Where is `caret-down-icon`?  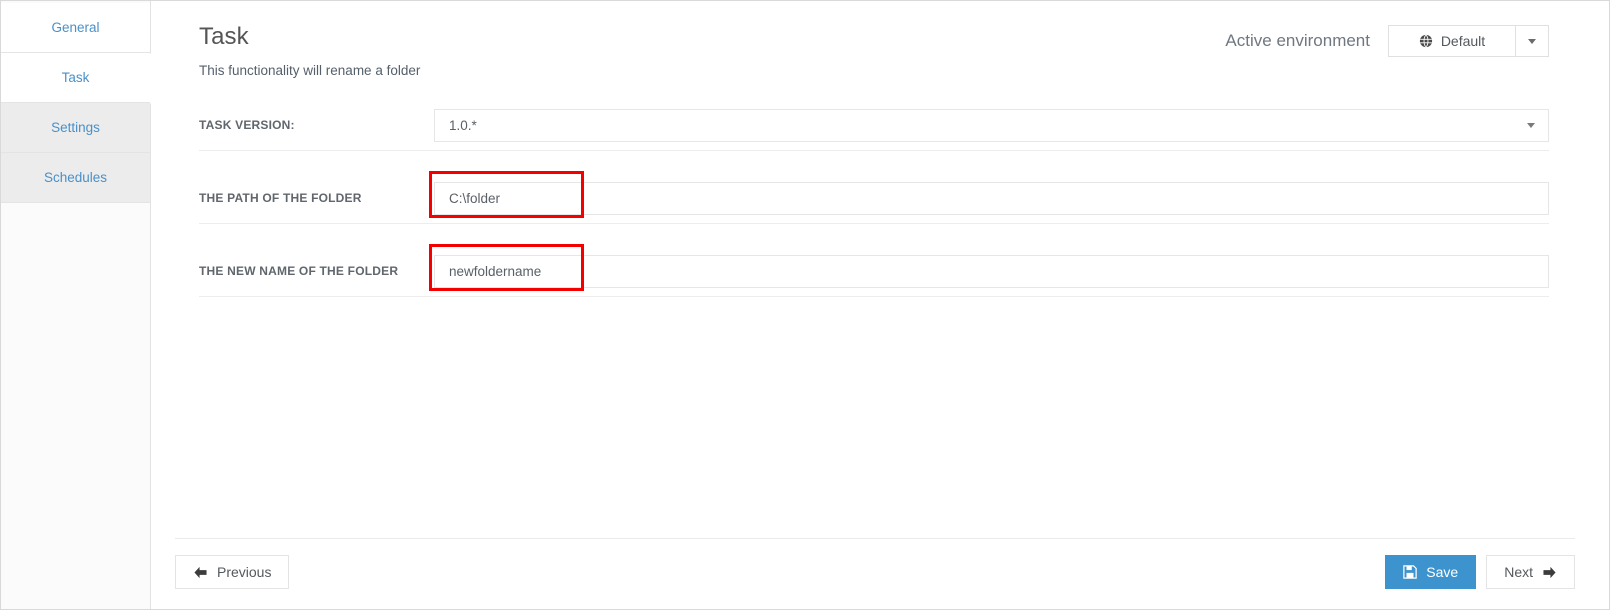 caret-down-icon is located at coordinates (1532, 41).